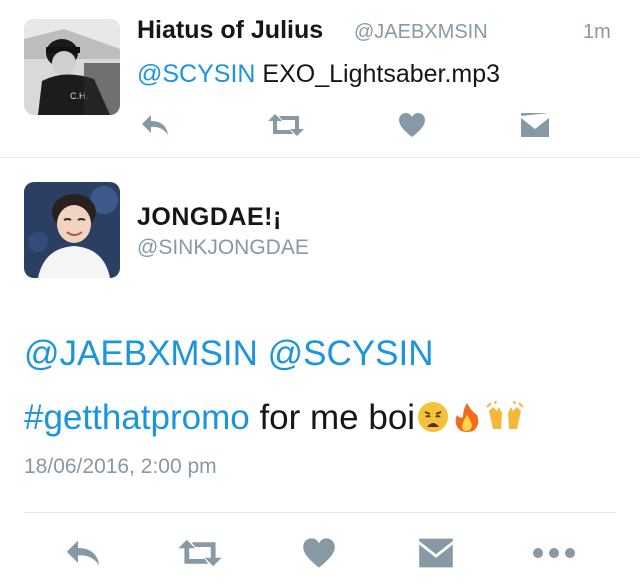  Describe the element at coordinates (467, 411) in the screenshot. I see `fire-icon` at that location.